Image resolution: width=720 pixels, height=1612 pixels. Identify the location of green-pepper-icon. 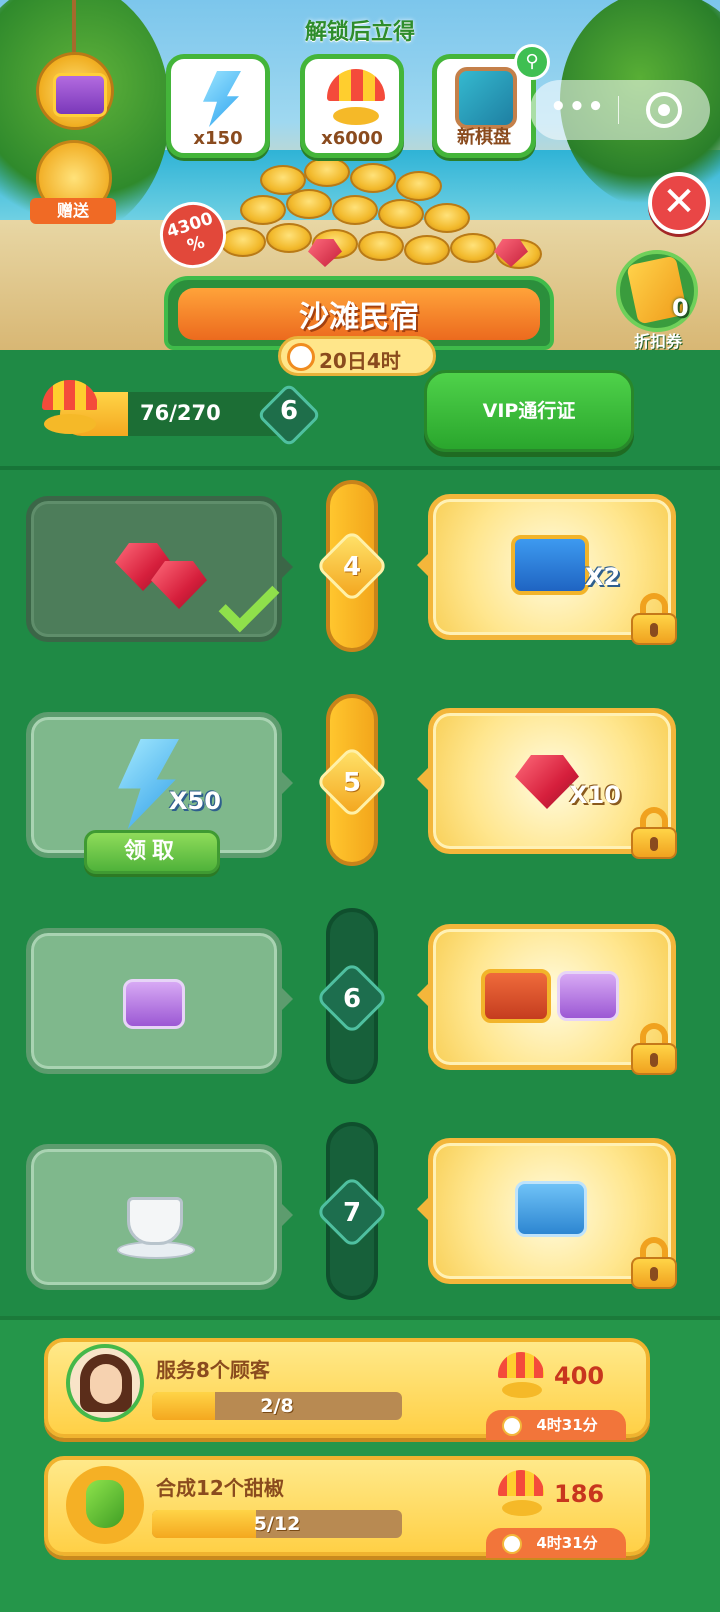
(105, 1504).